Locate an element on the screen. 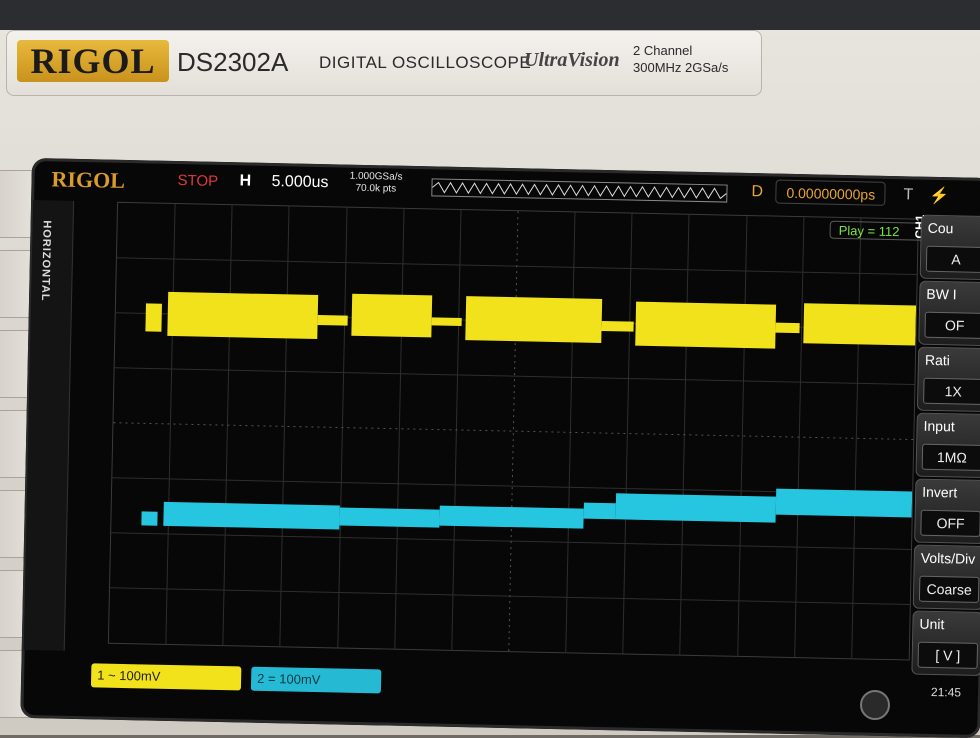 Image resolution: width=980 pixels, height=738 pixels. menu-bandwidth-limit: BW I OF is located at coordinates (949, 313).